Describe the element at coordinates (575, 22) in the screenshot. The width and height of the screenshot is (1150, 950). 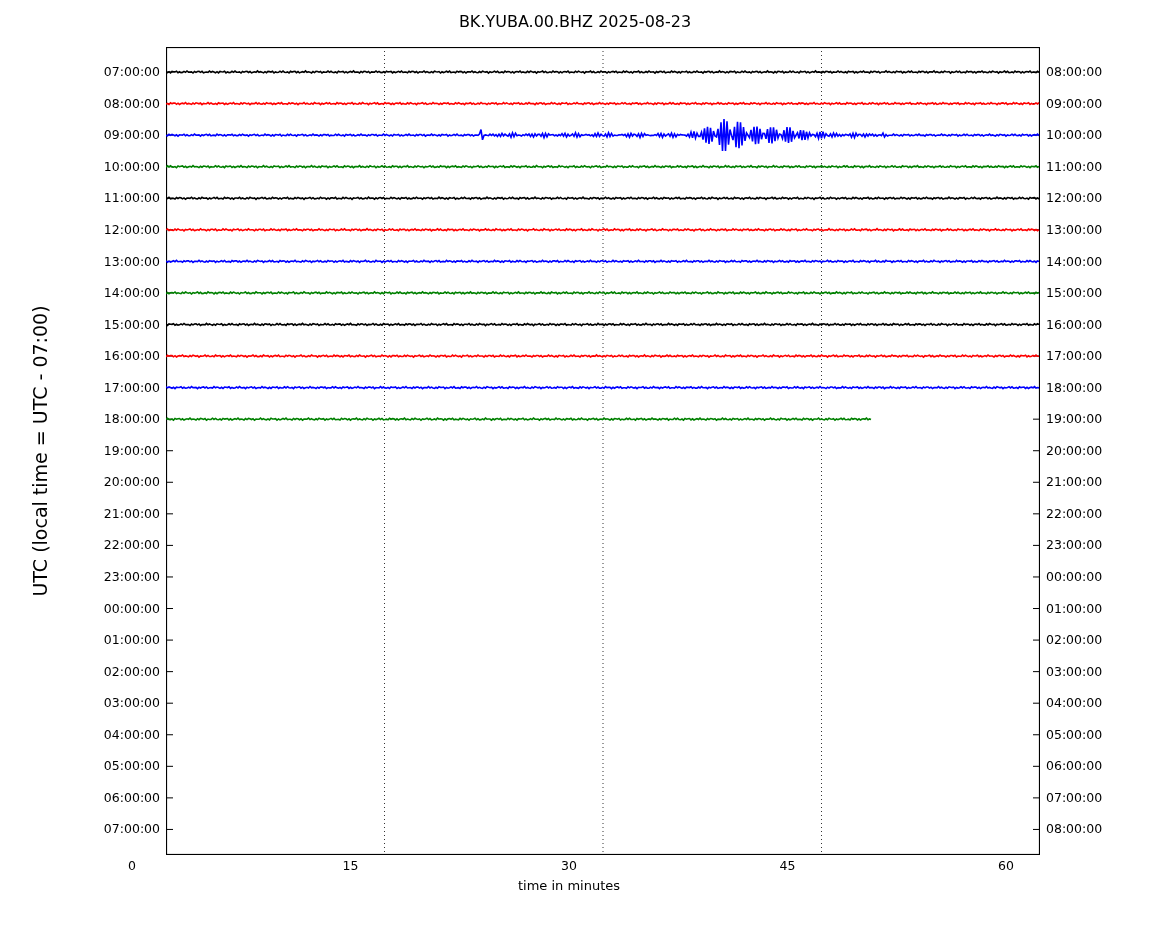
I see `chart-title: BK.YUBA.00.BHZ 2025-08-23` at that location.